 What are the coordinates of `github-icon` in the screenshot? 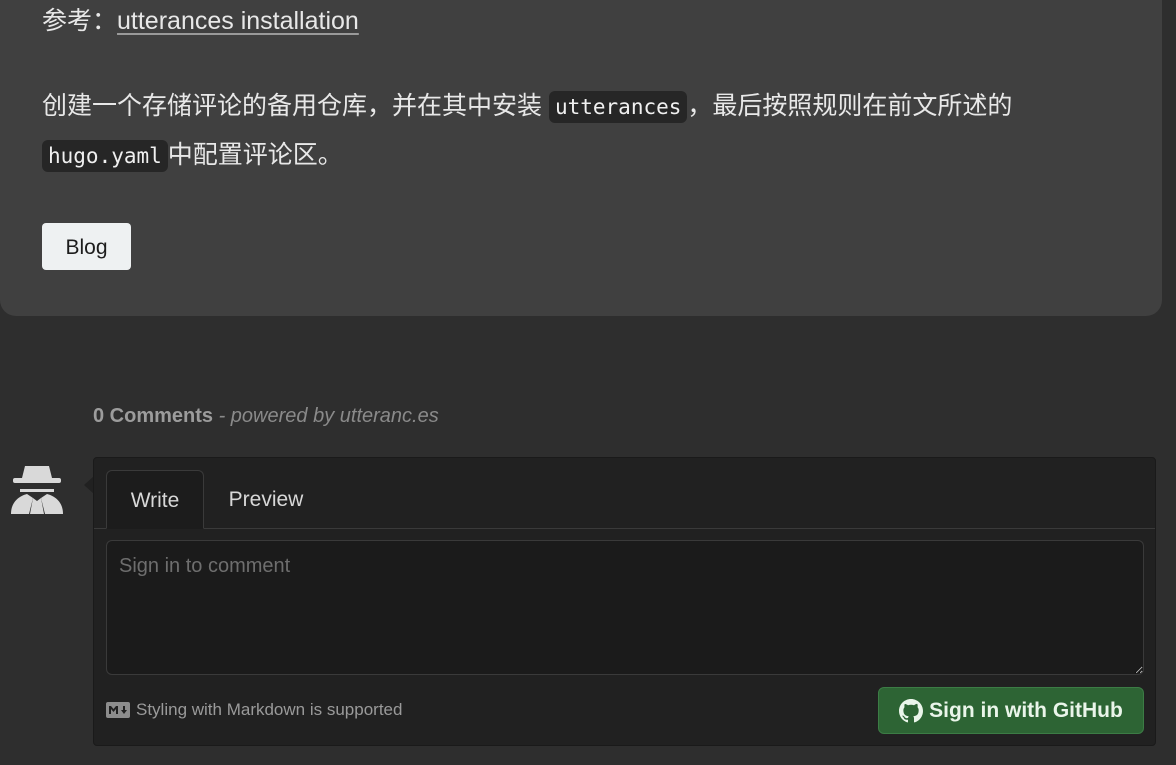 It's located at (911, 710).